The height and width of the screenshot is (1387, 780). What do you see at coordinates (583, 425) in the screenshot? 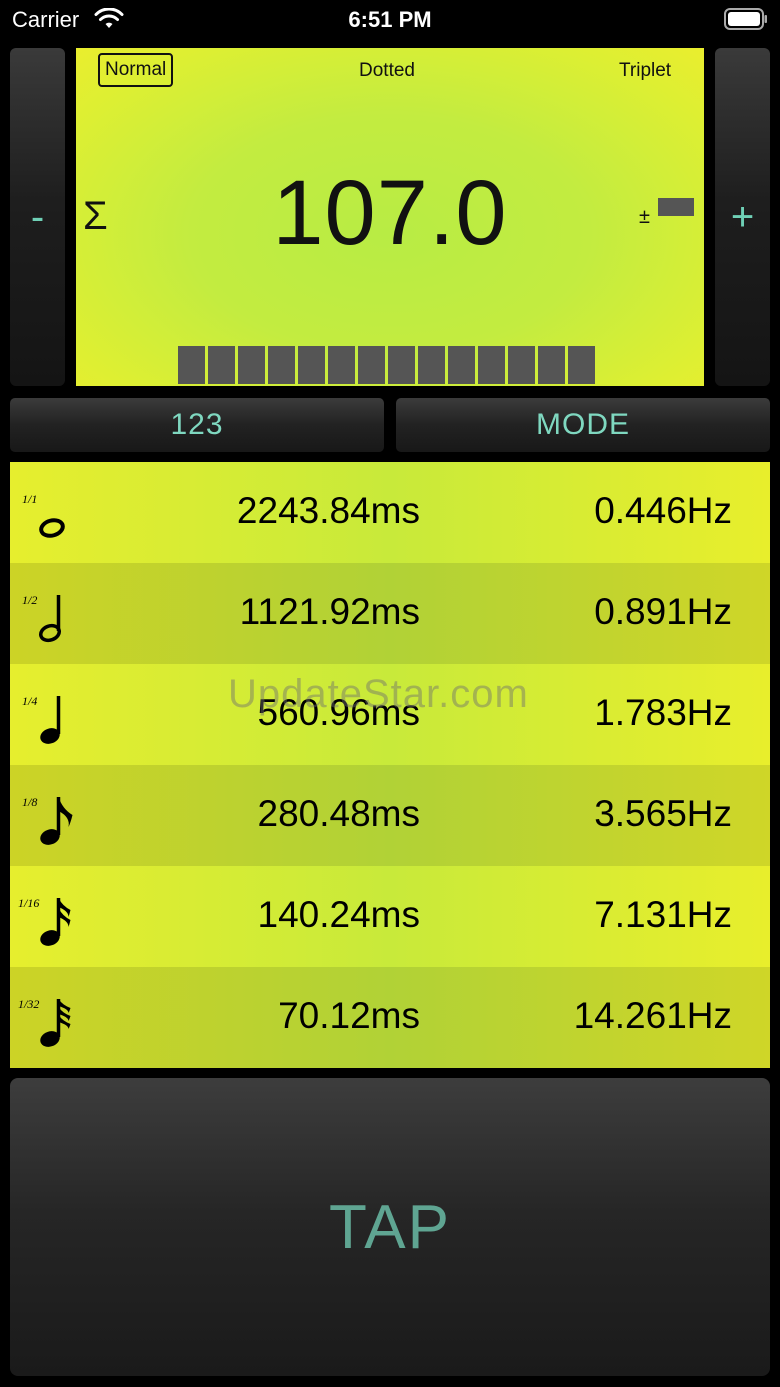
I see `mode-button: MODE` at bounding box center [583, 425].